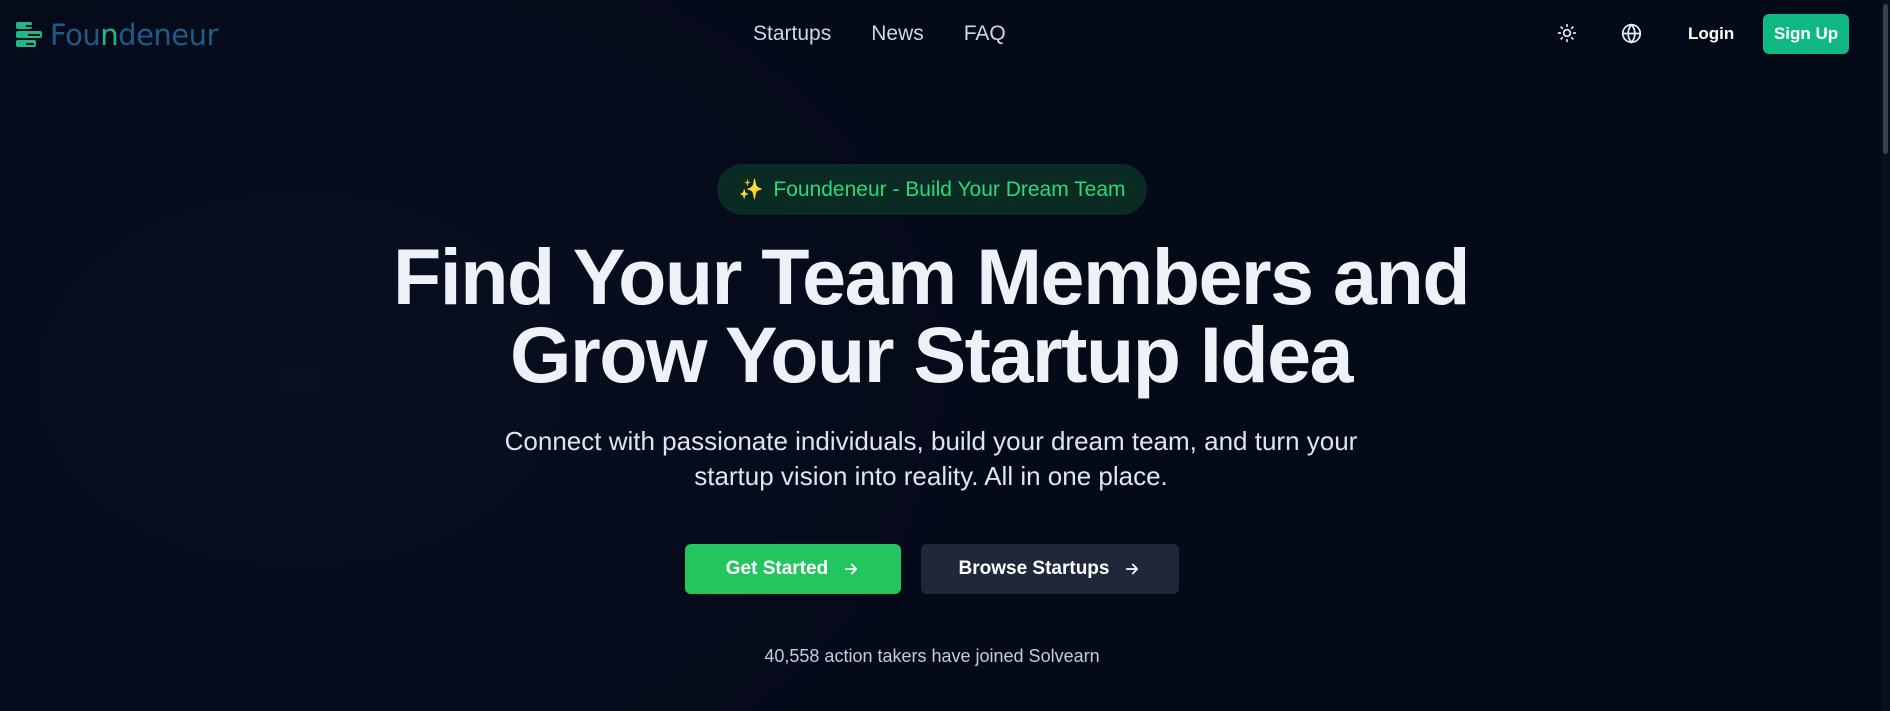 This screenshot has width=1890, height=711. What do you see at coordinates (1711, 34) in the screenshot?
I see `login-button: Login` at bounding box center [1711, 34].